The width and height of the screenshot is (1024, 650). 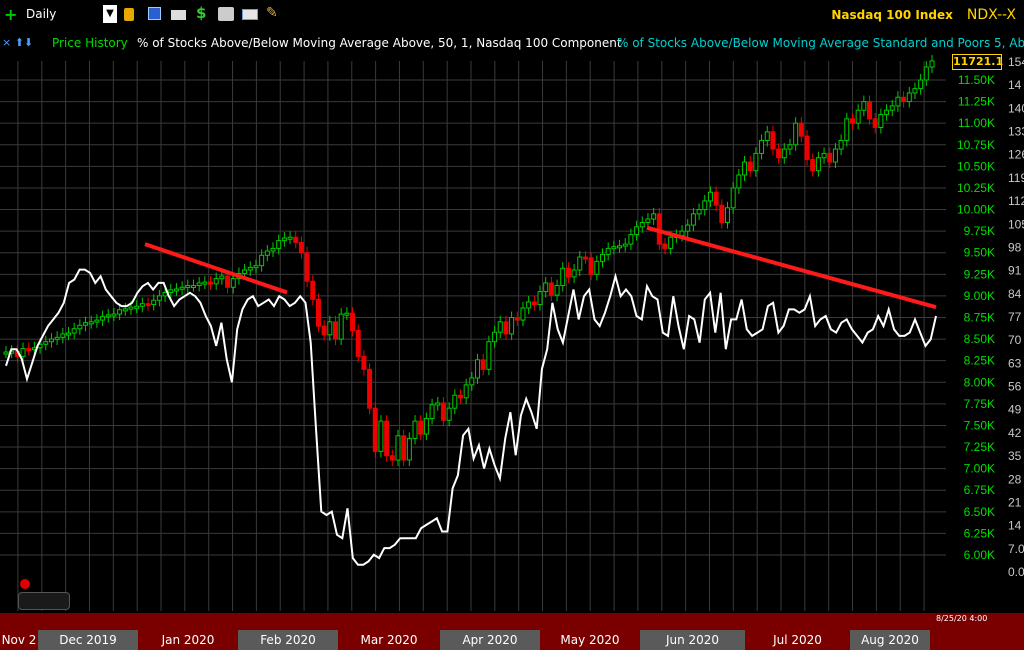 What do you see at coordinates (1015, 363) in the screenshot?
I see `right-axis-tick-label: 63` at bounding box center [1015, 363].